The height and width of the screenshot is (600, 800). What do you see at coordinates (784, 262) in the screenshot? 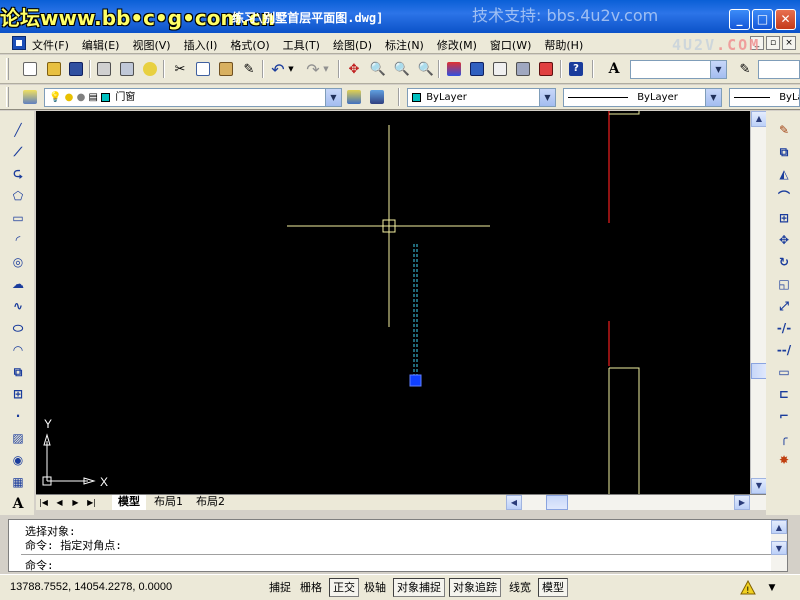
I see `rotate-icon: ↻` at bounding box center [784, 262].